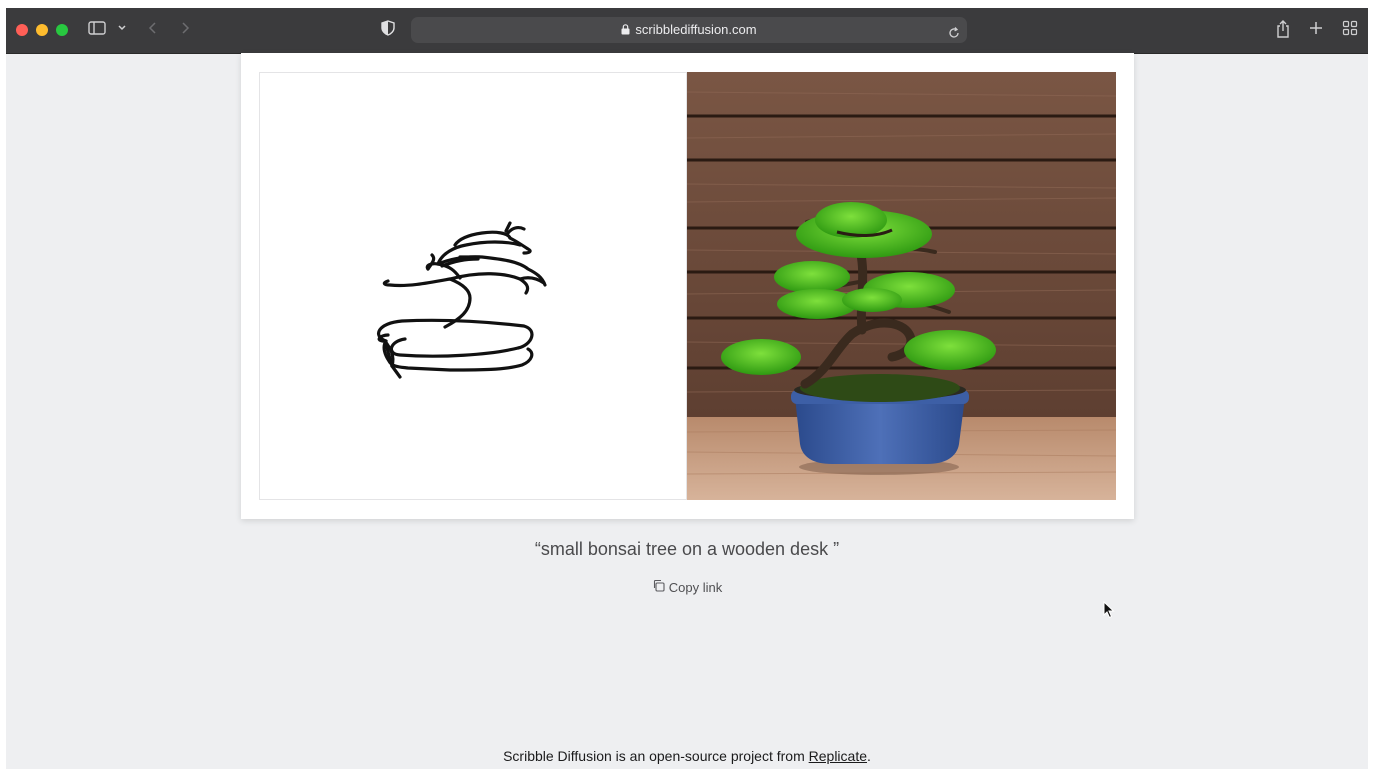 The height and width of the screenshot is (769, 1373). What do you see at coordinates (1316, 28) in the screenshot?
I see `new-tab-icon` at bounding box center [1316, 28].